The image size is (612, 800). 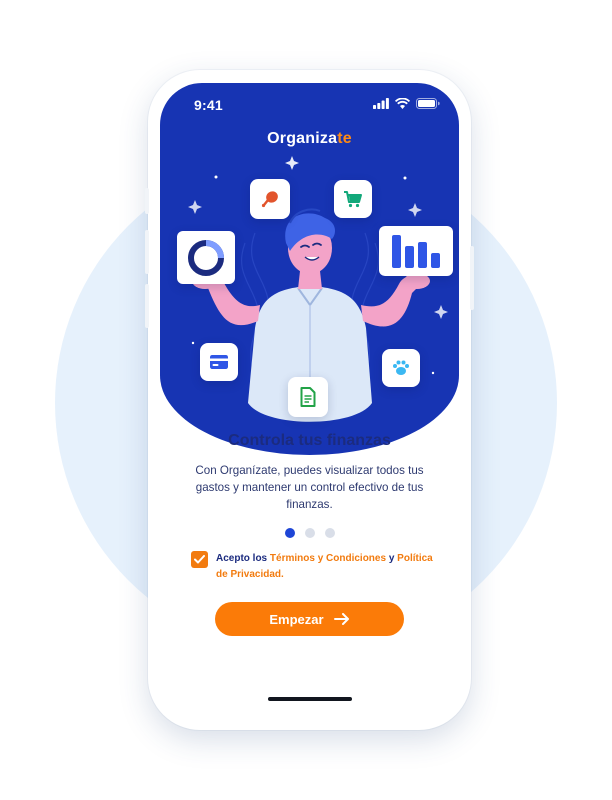 What do you see at coordinates (147, 306) in the screenshot?
I see `volume-down-button` at bounding box center [147, 306].